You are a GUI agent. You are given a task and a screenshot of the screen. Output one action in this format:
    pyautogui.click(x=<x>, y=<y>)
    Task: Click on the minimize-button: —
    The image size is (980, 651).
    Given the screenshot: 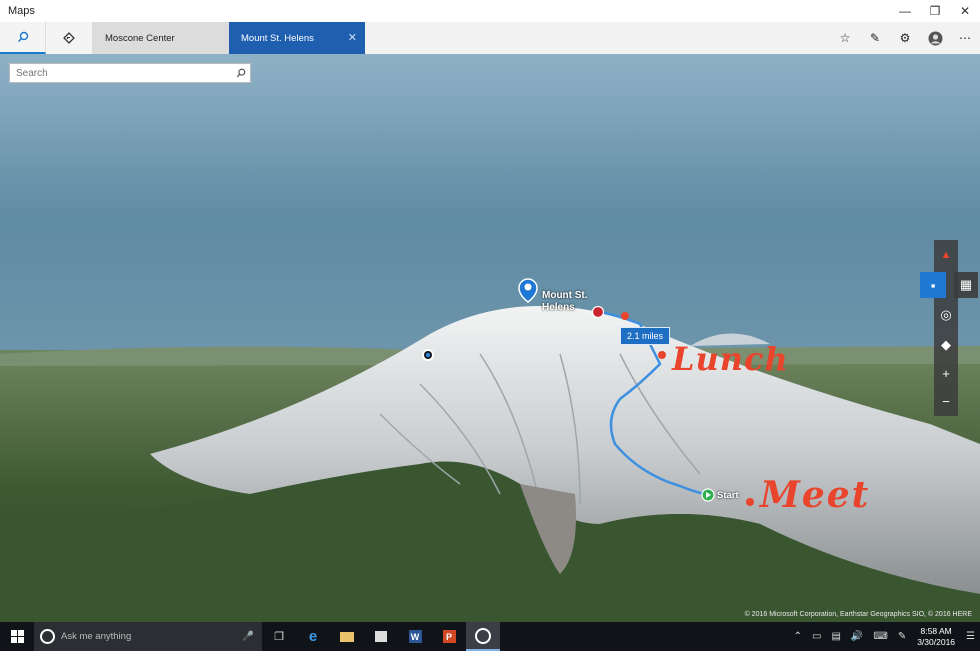 What is the action you would take?
    pyautogui.click(x=905, y=11)
    